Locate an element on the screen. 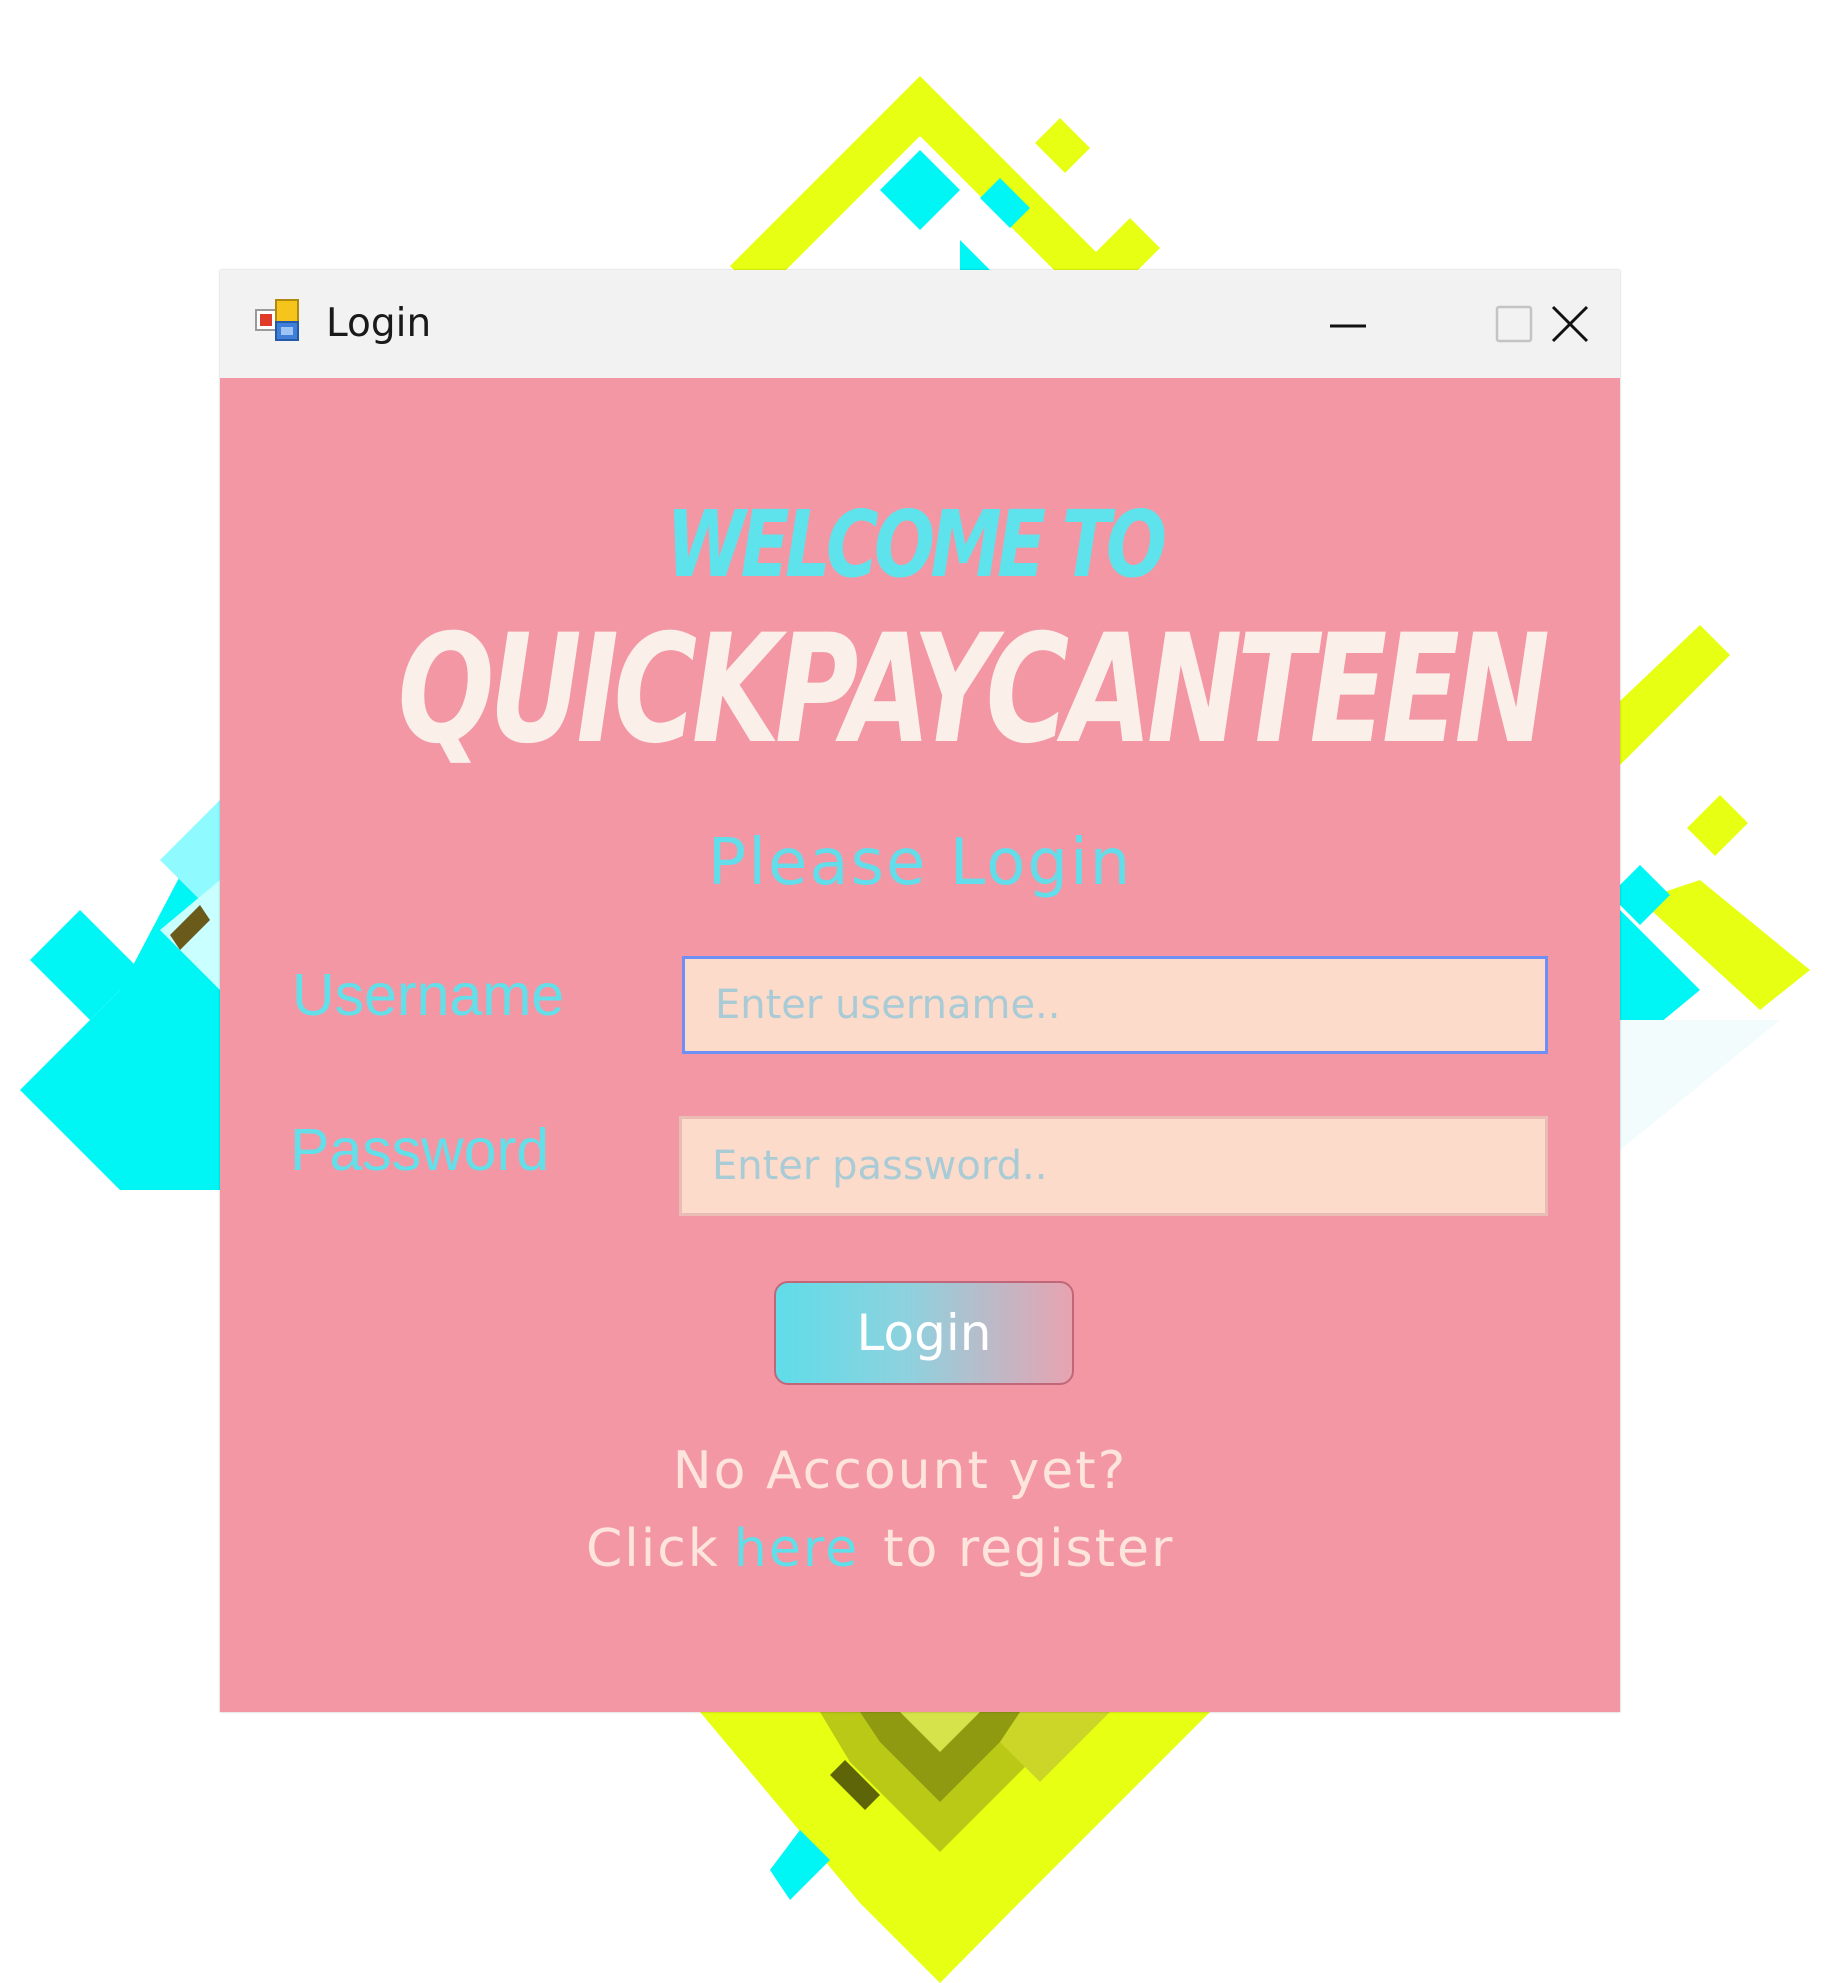 This screenshot has height=1983, width=1844. password-label: Password is located at coordinates (420, 1150).